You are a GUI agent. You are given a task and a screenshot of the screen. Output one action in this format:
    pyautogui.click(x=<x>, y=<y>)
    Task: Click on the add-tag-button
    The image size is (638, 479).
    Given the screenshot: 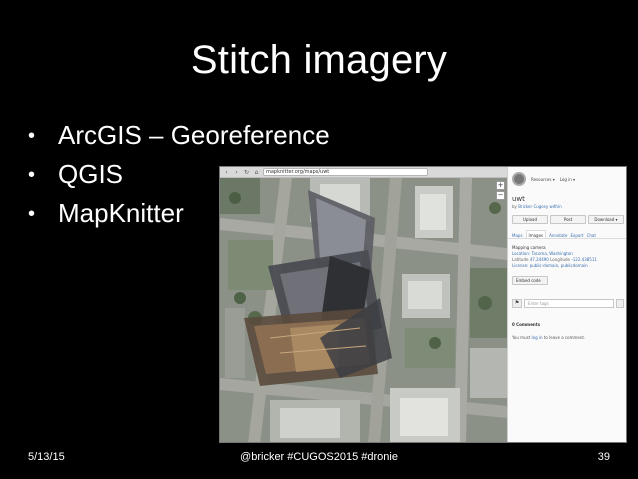 What is the action you would take?
    pyautogui.click(x=620, y=303)
    